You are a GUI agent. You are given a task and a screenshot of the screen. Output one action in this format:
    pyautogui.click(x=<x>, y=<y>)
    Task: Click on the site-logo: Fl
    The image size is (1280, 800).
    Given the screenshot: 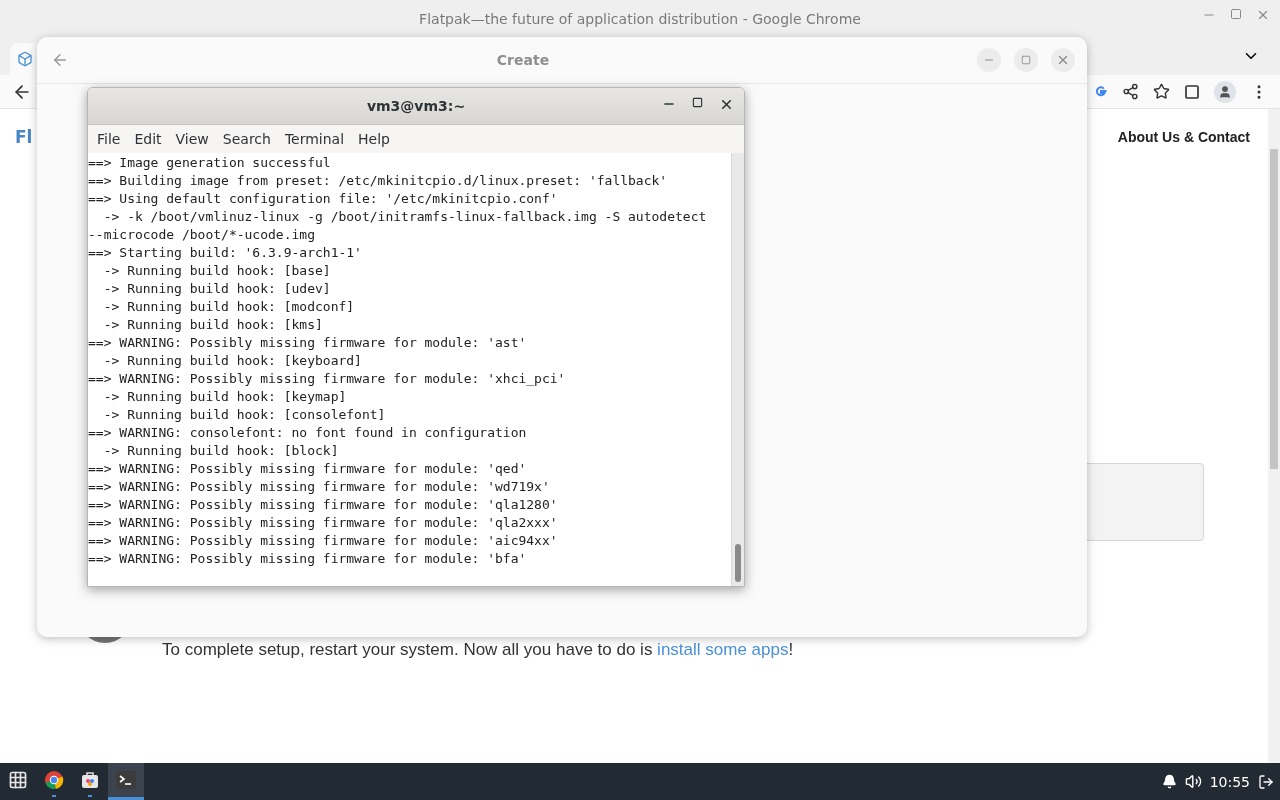 What is the action you would take?
    pyautogui.click(x=24, y=137)
    